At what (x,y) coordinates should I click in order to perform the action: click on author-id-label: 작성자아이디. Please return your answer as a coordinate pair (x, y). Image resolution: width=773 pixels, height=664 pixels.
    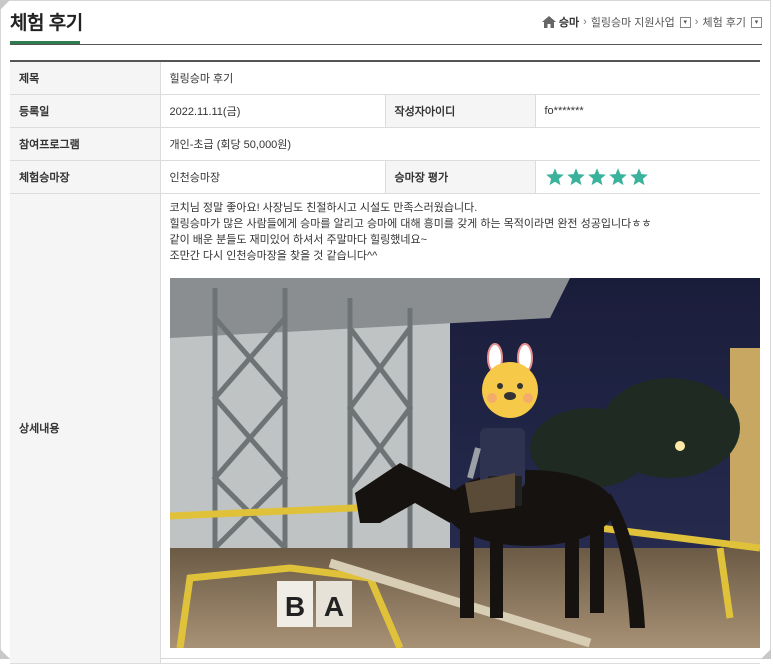
    Looking at the image, I should click on (459, 111).